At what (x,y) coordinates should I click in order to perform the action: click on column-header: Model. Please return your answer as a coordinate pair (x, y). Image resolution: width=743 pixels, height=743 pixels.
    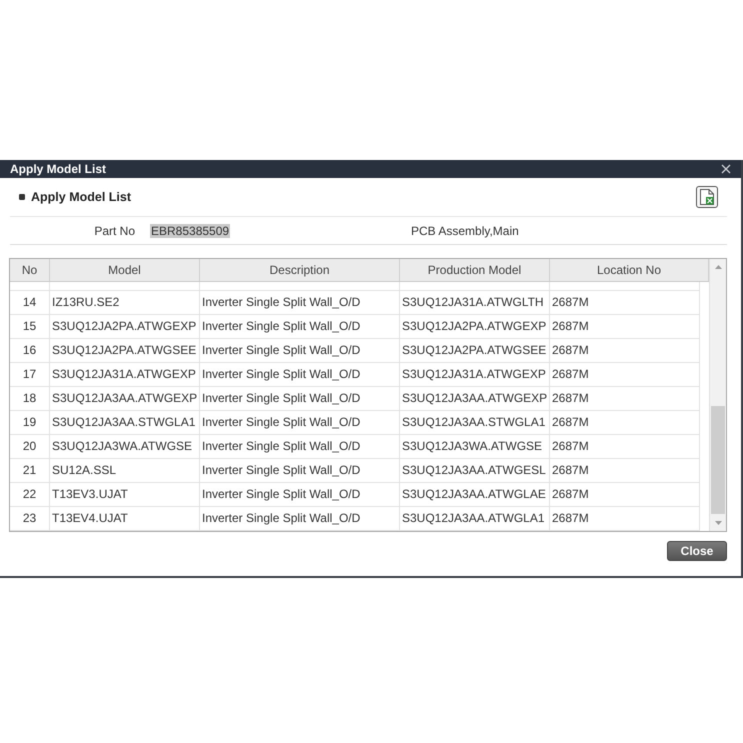
    Looking at the image, I should click on (125, 270).